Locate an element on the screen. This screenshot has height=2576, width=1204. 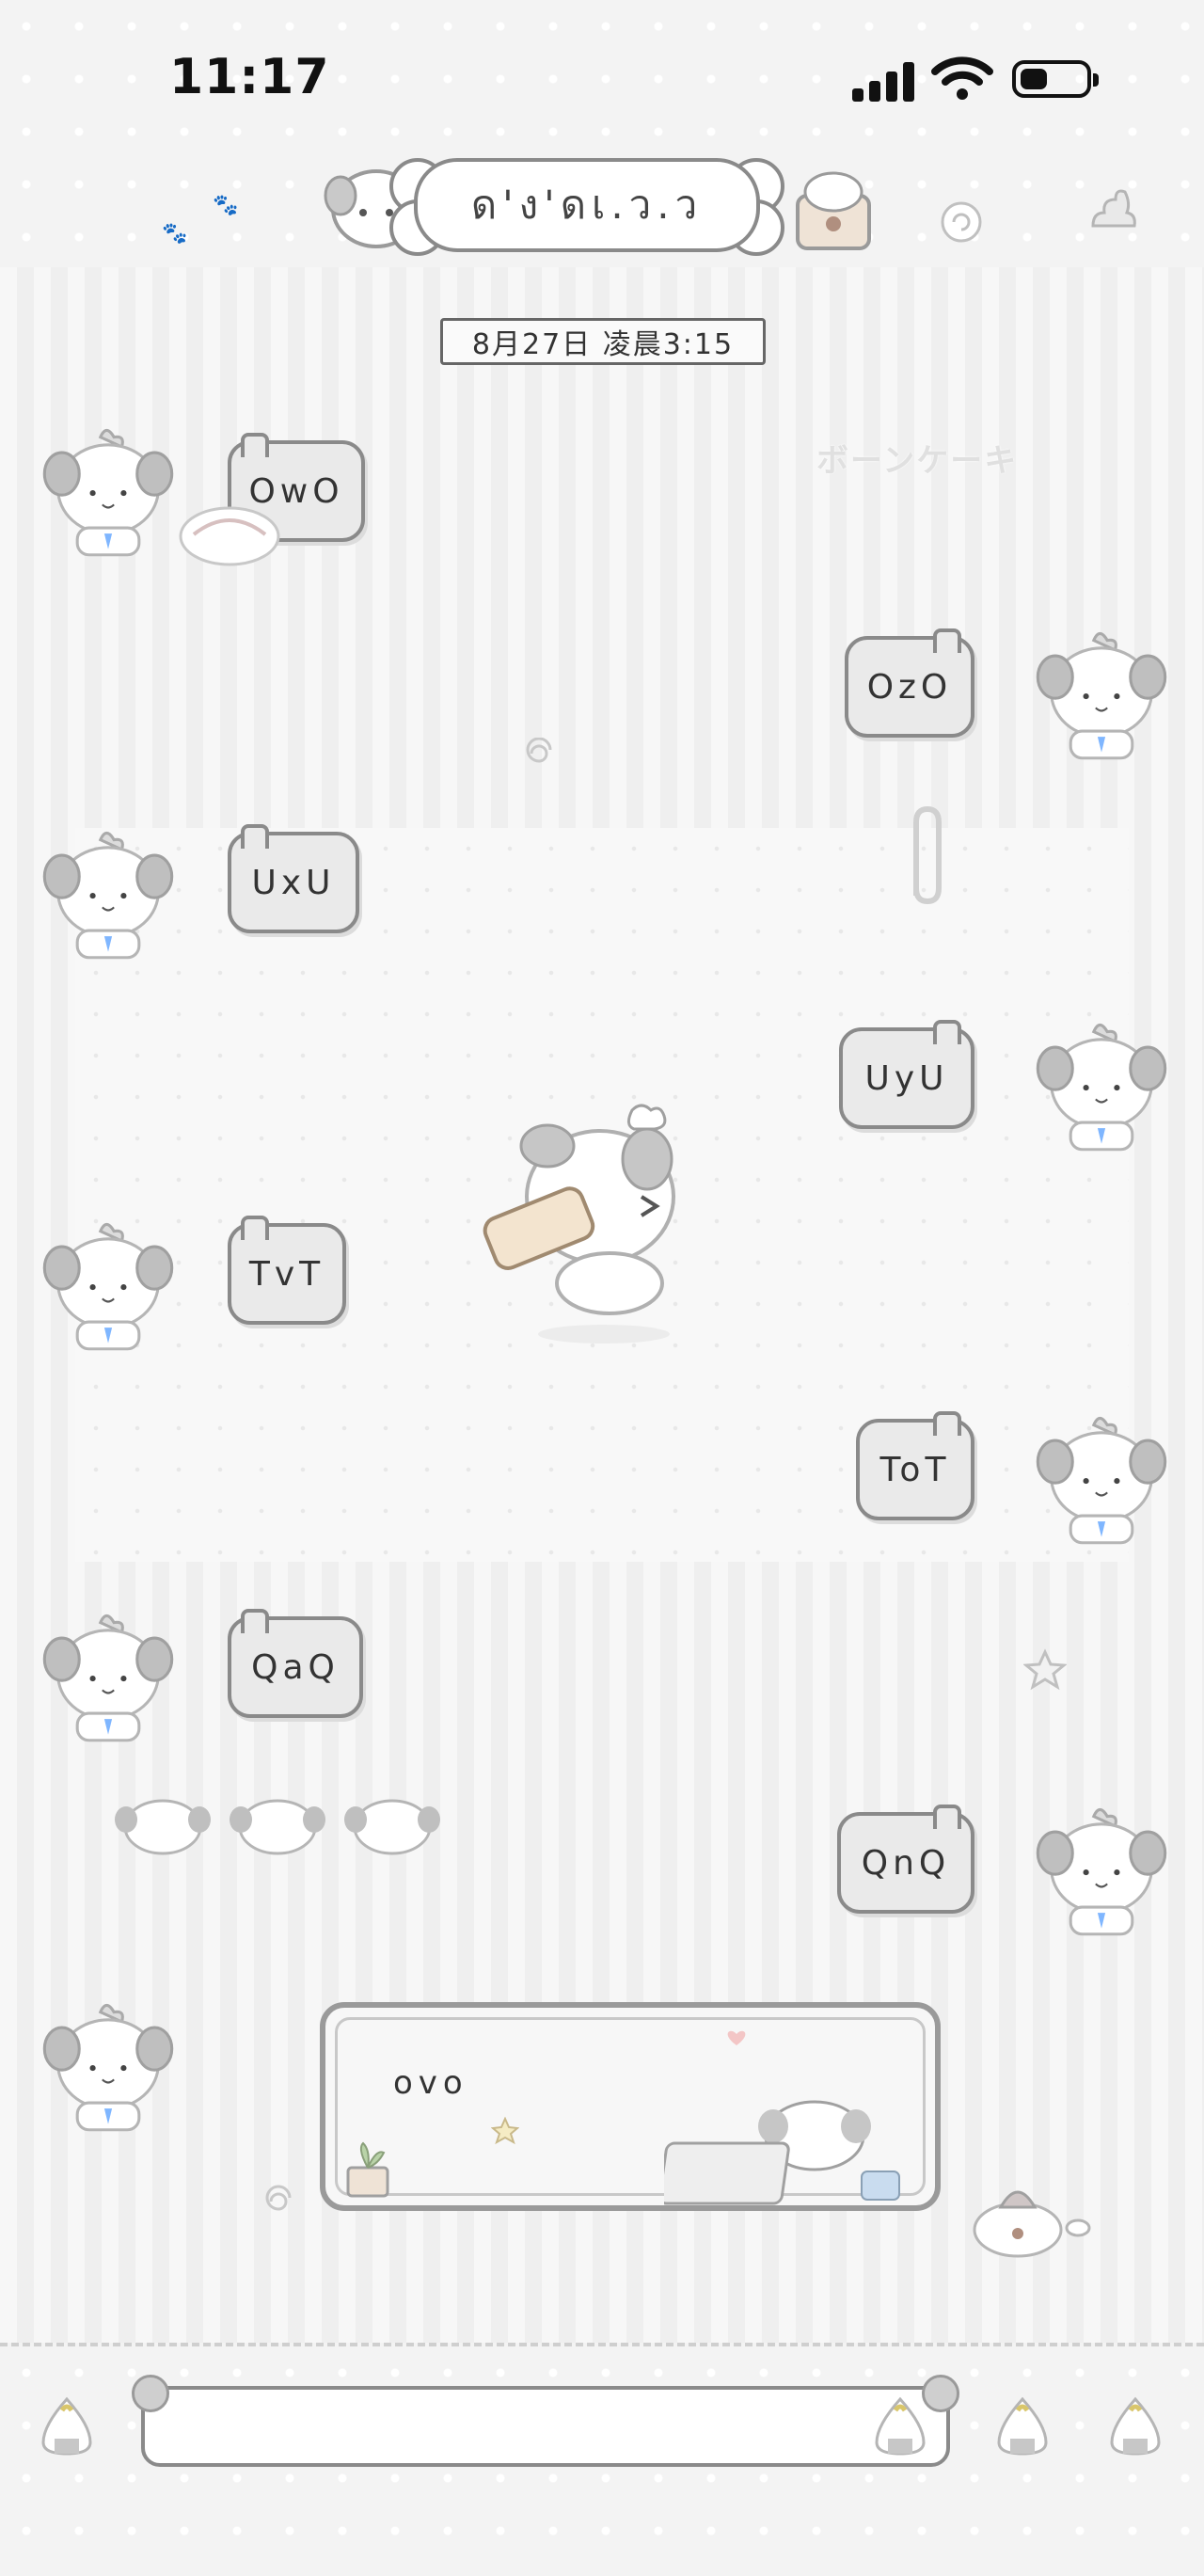
chef-puppy-sticker-icon is located at coordinates (579, 1224).